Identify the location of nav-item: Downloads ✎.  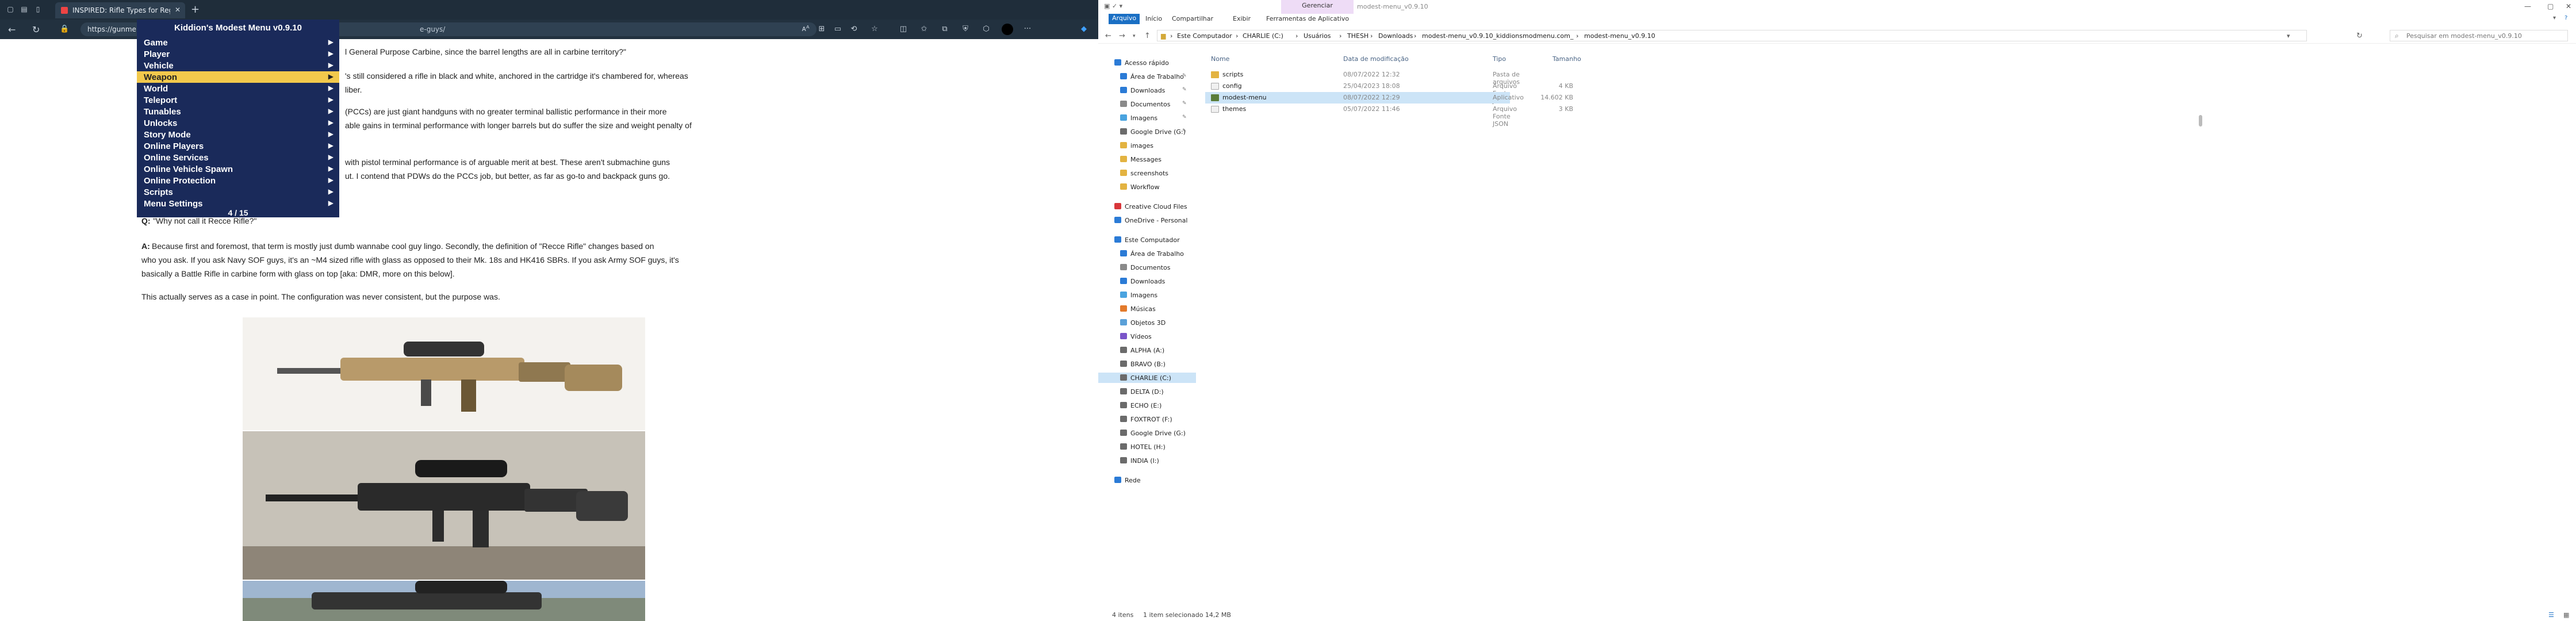
(1147, 90).